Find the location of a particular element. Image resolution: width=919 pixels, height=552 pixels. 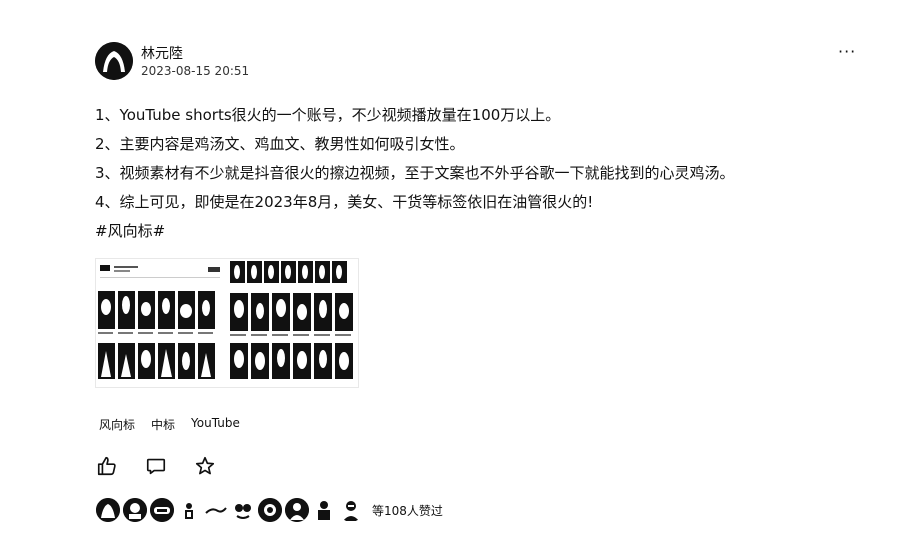

favorite-button is located at coordinates (205, 466).